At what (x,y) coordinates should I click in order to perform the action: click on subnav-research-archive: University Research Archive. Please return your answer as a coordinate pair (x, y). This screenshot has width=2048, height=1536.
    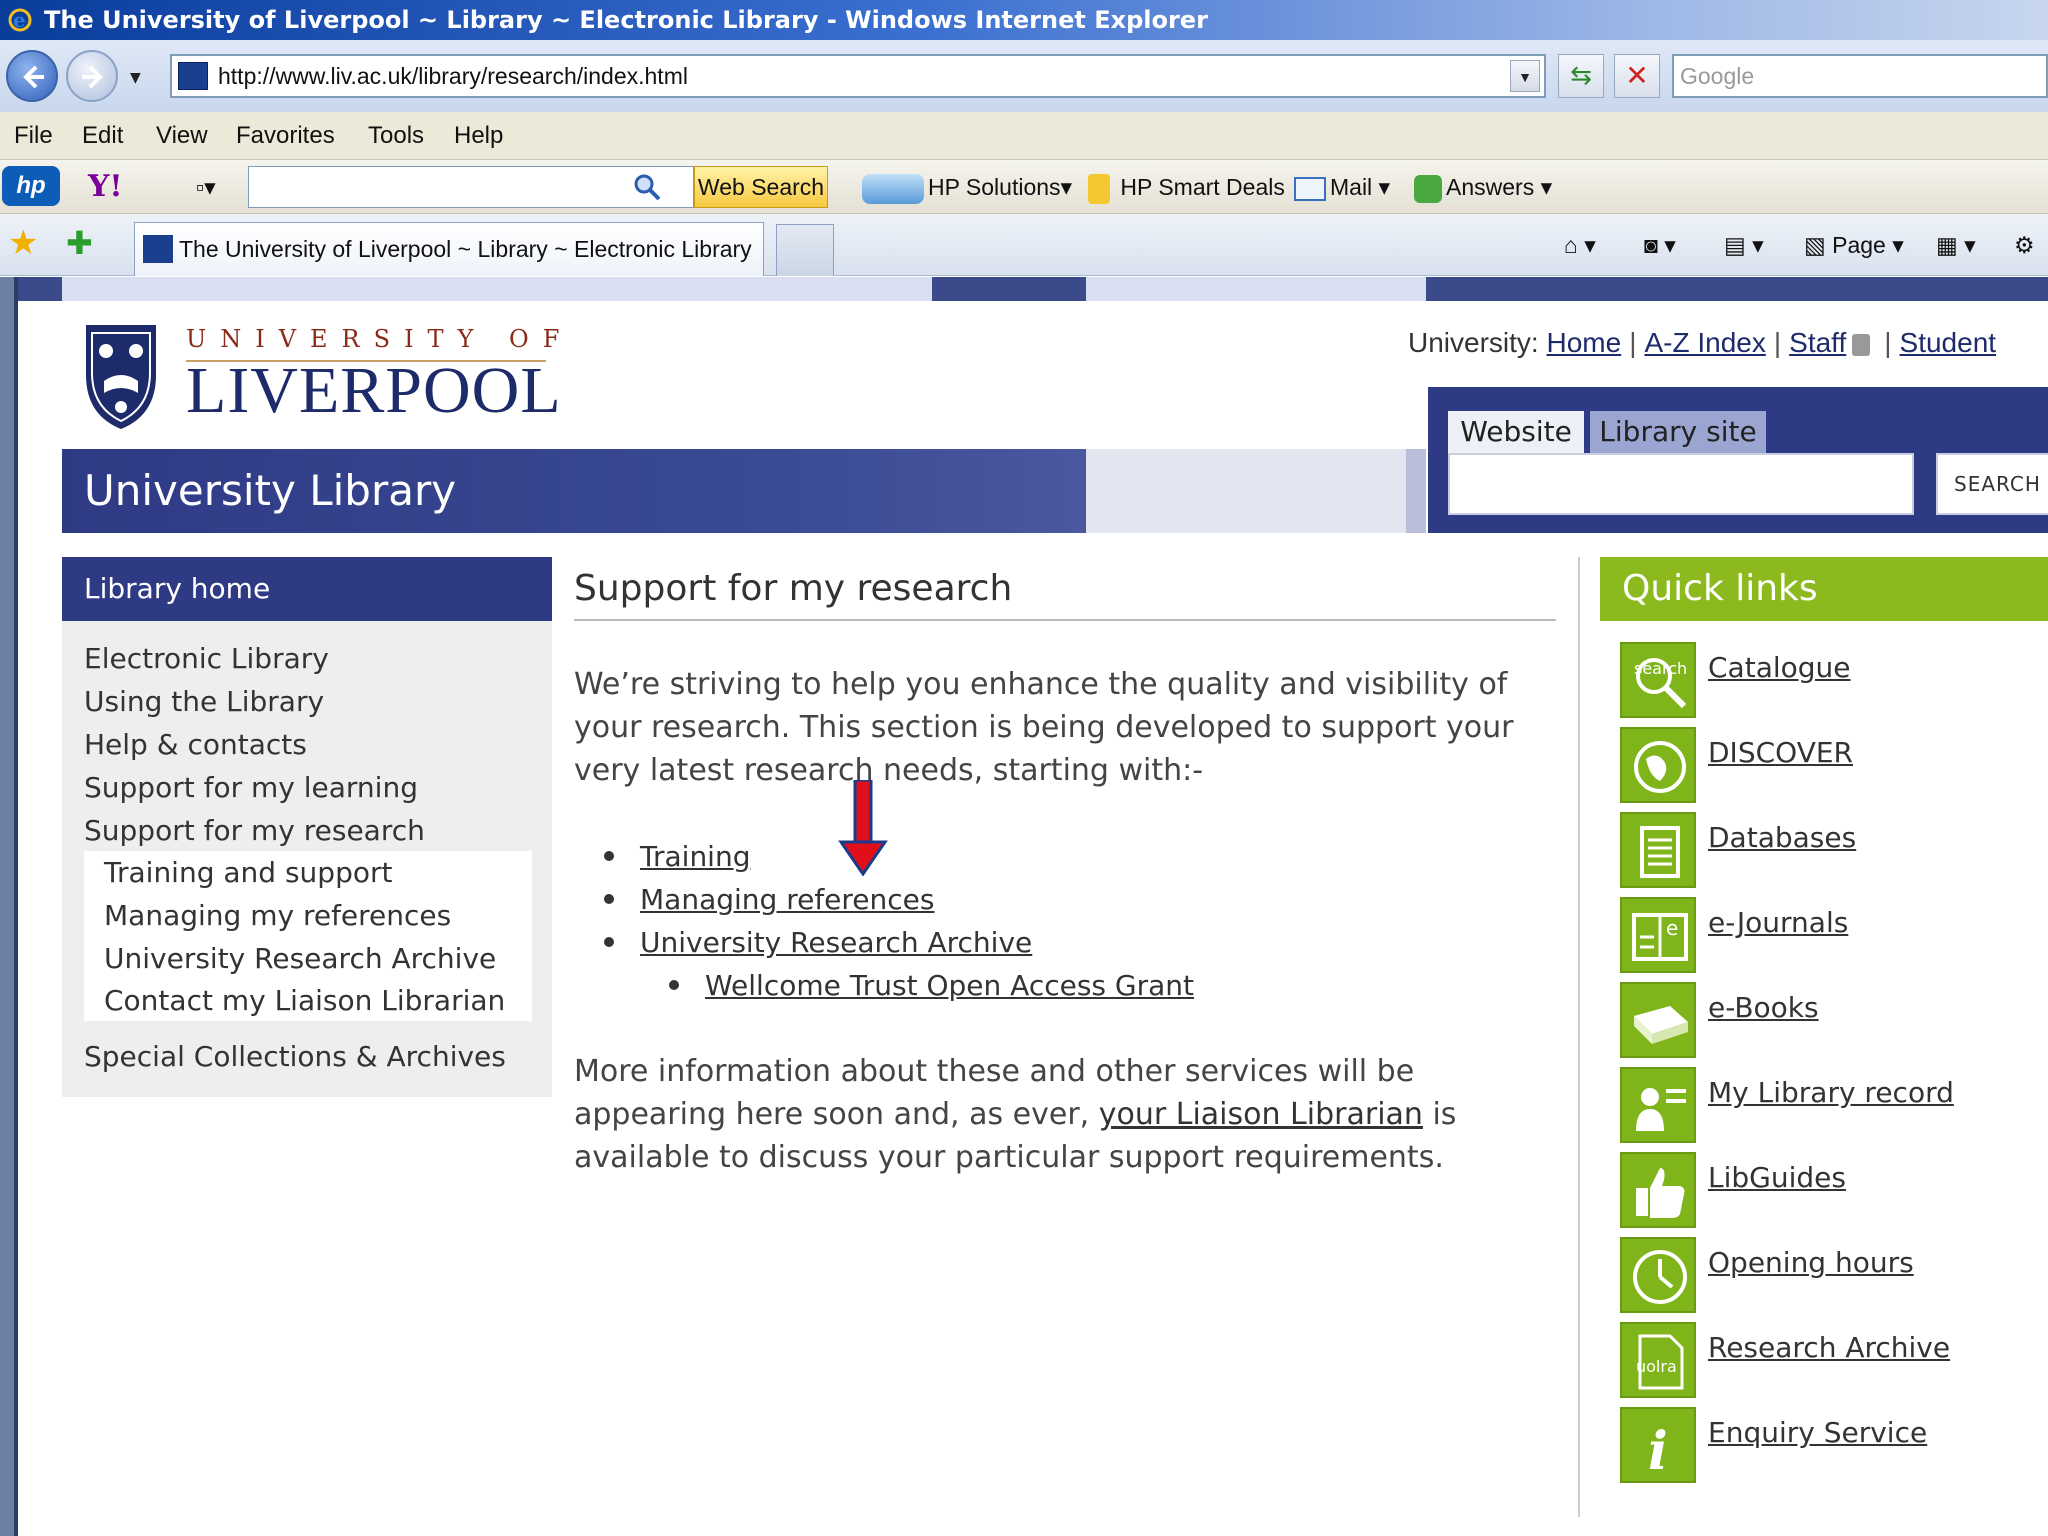
    Looking at the image, I should click on (300, 959).